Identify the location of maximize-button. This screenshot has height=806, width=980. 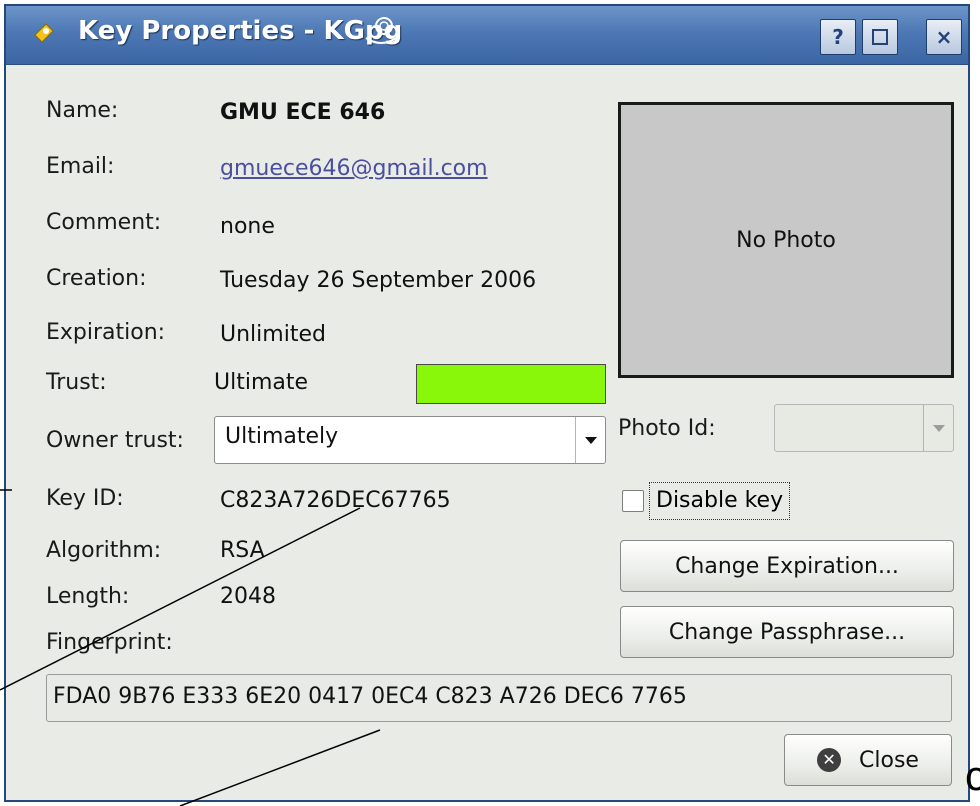
(880, 37).